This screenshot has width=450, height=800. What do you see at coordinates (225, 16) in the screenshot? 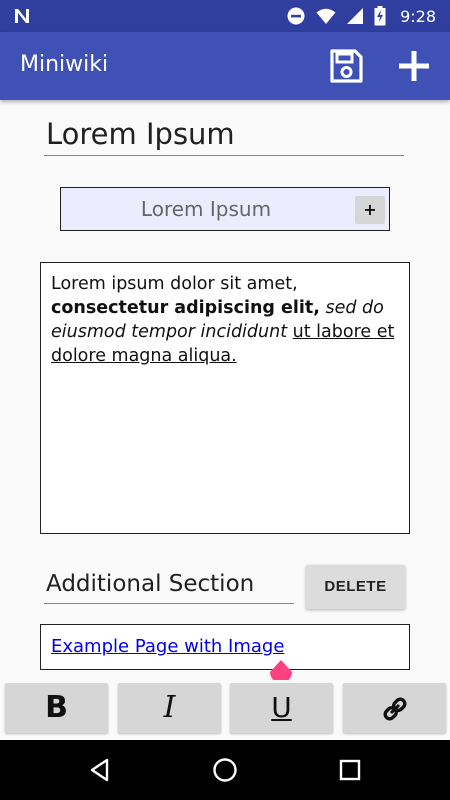
I see `status-bar: 9:28` at bounding box center [225, 16].